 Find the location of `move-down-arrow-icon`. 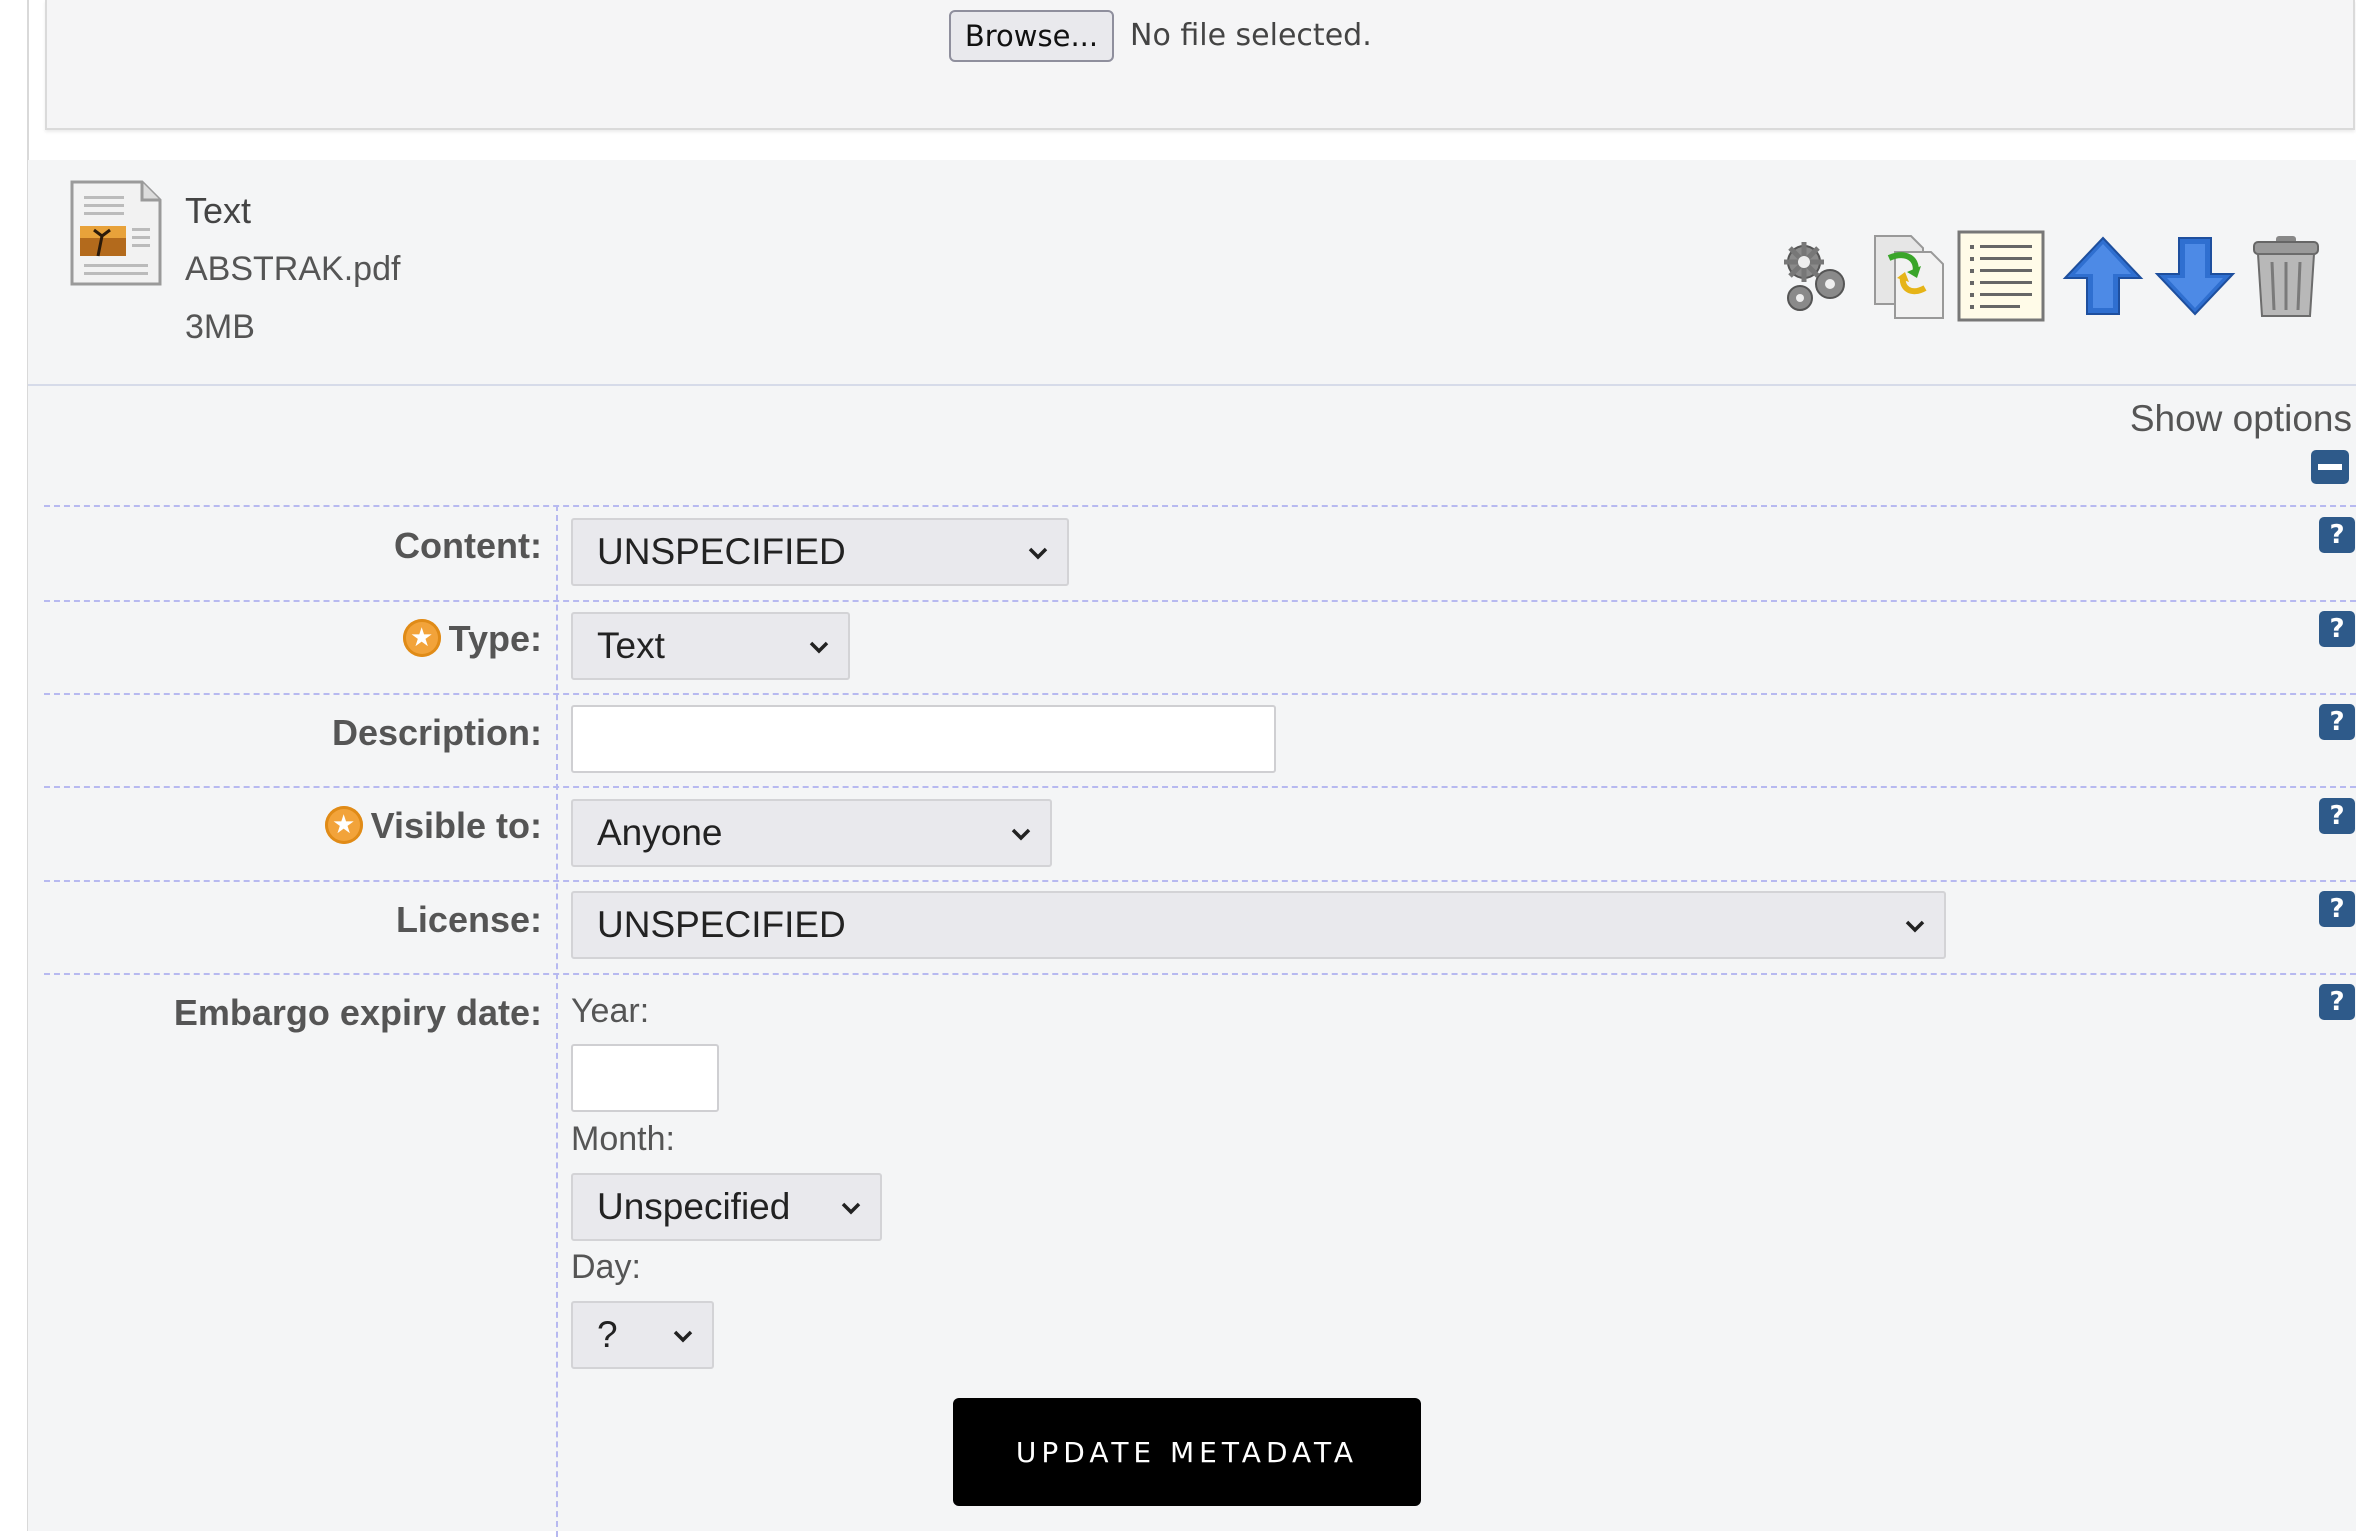

move-down-arrow-icon is located at coordinates (2195, 276).